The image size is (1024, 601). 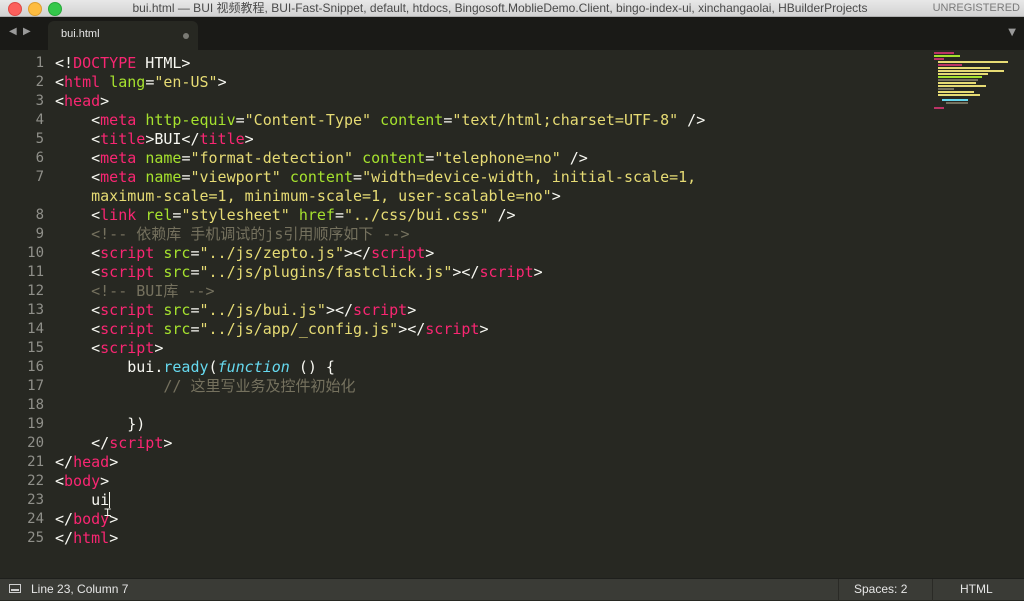 What do you see at coordinates (1012, 32) in the screenshot?
I see `tab-menu-chevron-down-icon: ▼` at bounding box center [1012, 32].